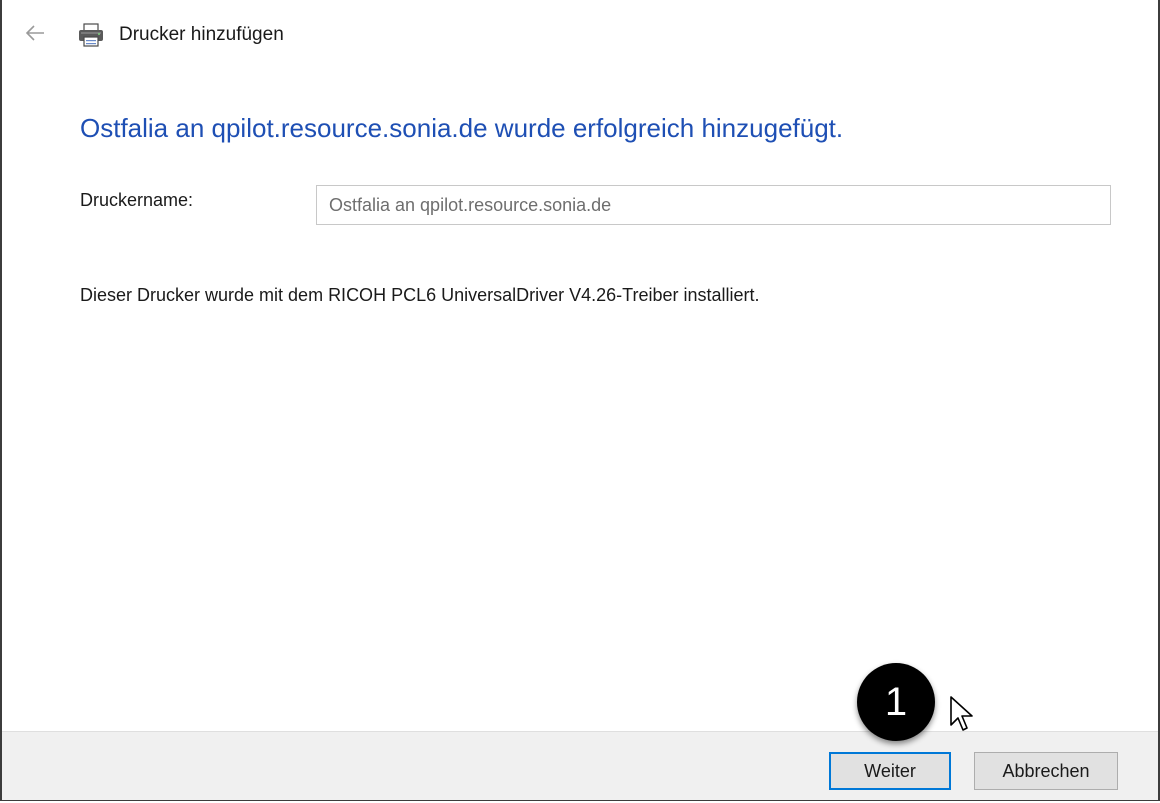 Image resolution: width=1160 pixels, height=803 pixels. I want to click on cancel-button: Abbrechen, so click(1046, 771).